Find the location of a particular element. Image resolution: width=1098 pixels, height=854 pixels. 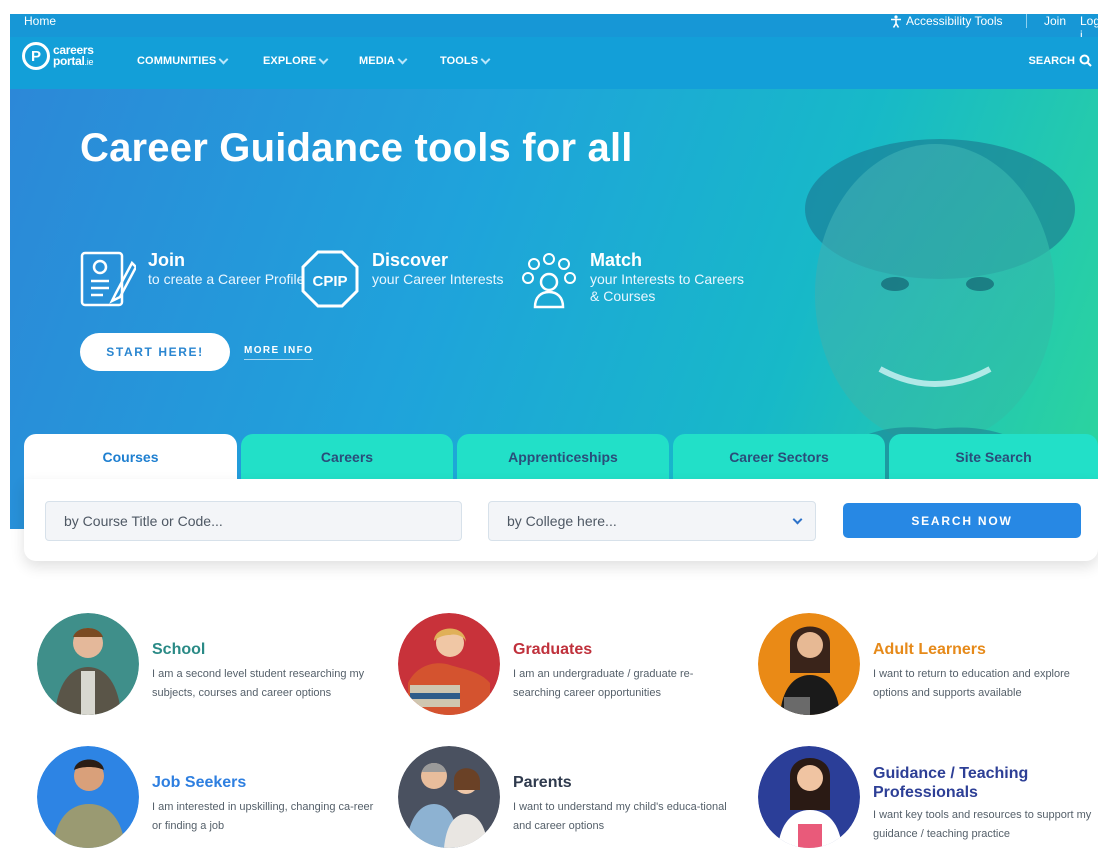

nav-search: SEARCH is located at coordinates (1060, 60).